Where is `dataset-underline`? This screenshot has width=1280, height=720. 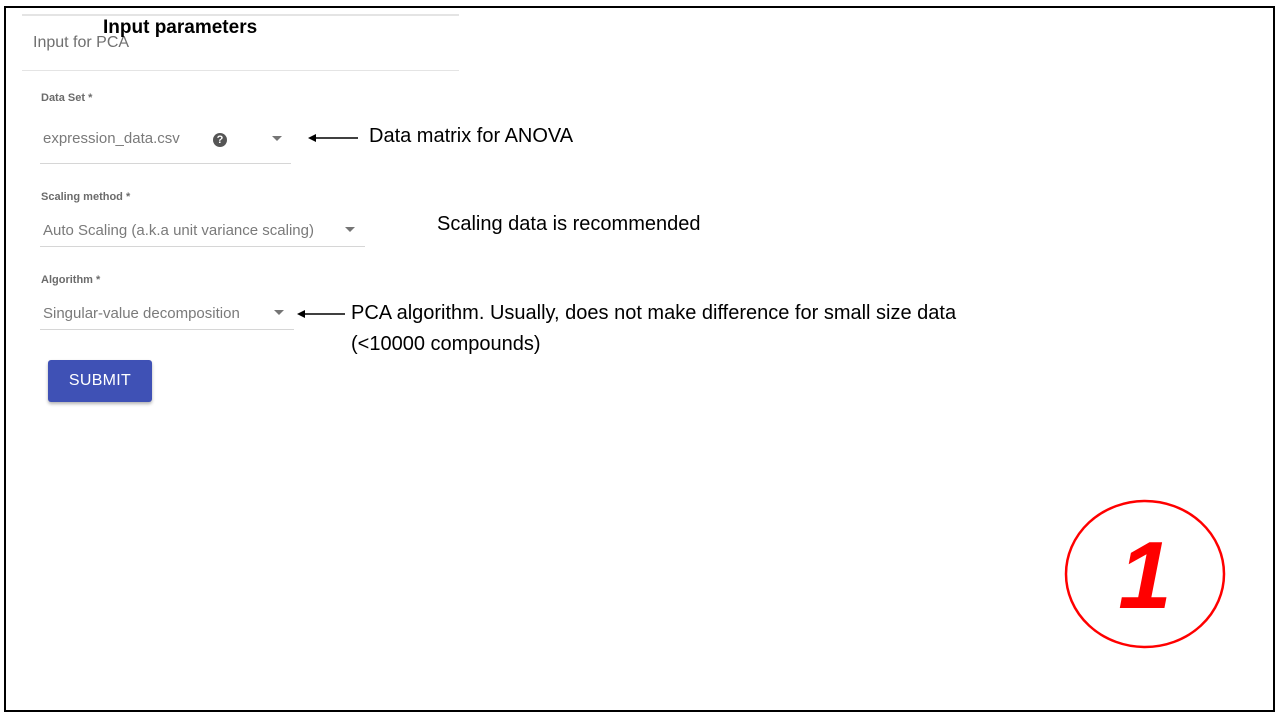
dataset-underline is located at coordinates (165, 163).